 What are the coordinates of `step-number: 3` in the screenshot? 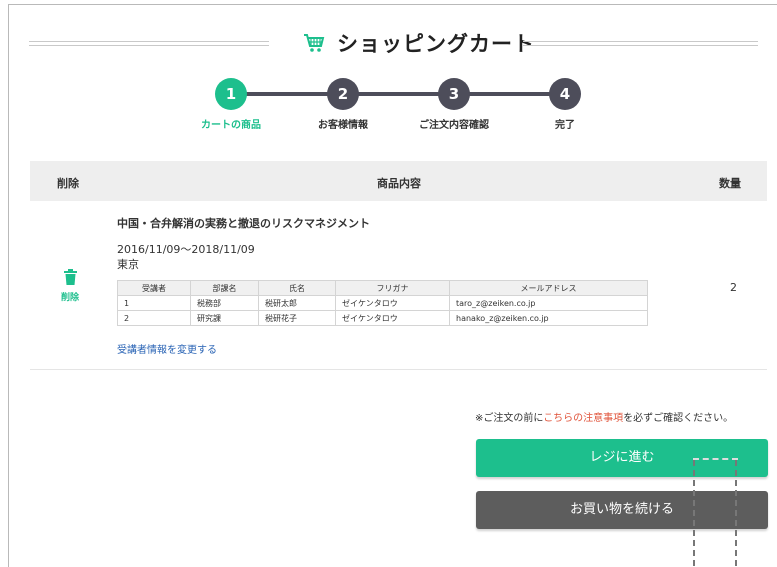 It's located at (454, 94).